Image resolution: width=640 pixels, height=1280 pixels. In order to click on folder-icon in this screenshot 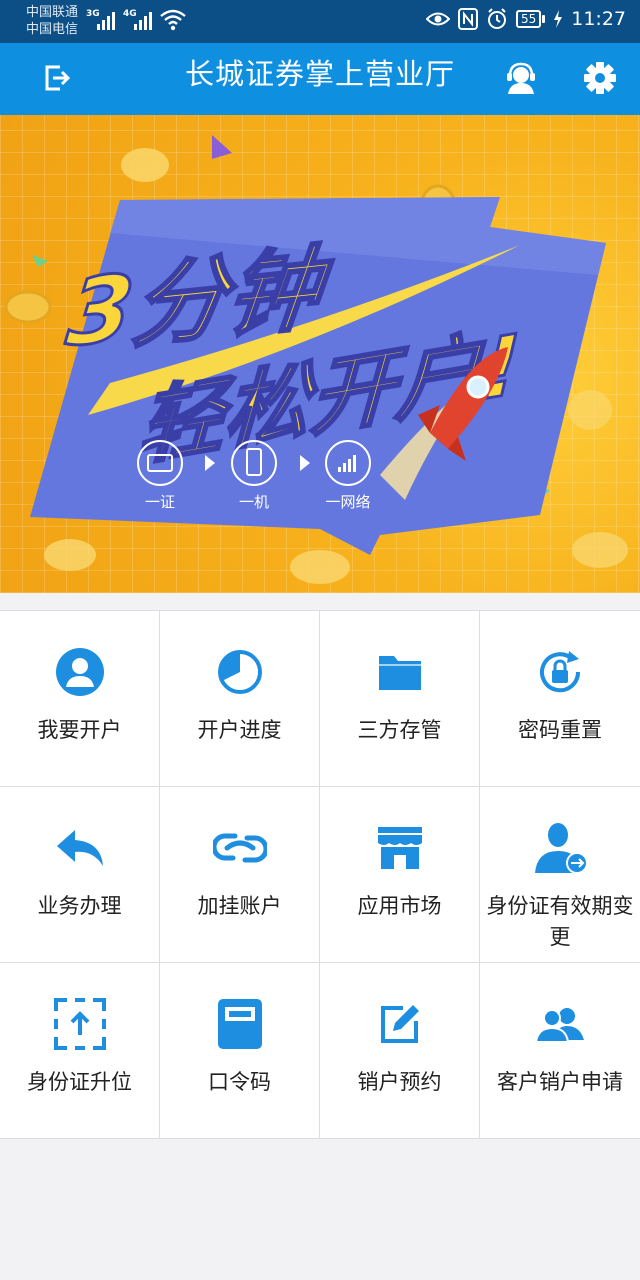, I will do `click(399, 673)`.